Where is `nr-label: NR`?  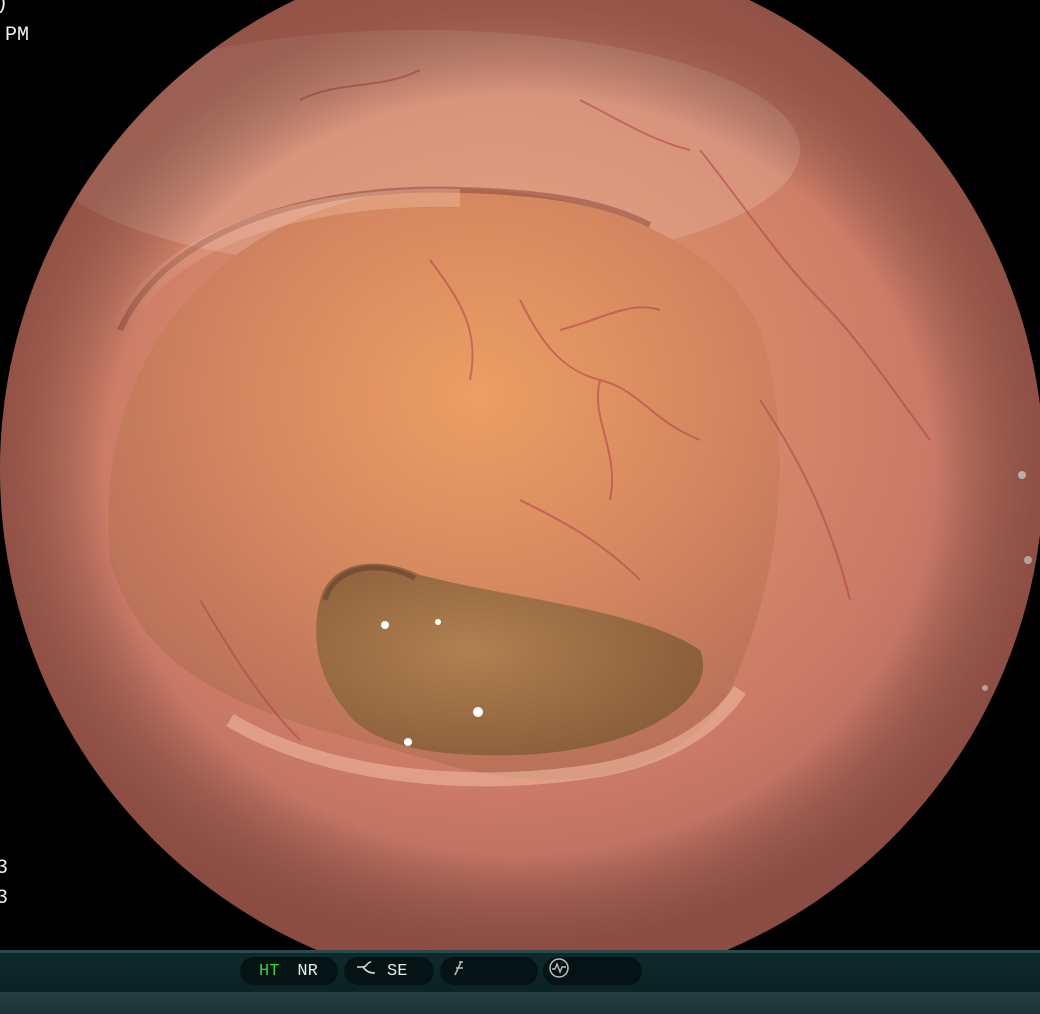 nr-label: NR is located at coordinates (307, 971).